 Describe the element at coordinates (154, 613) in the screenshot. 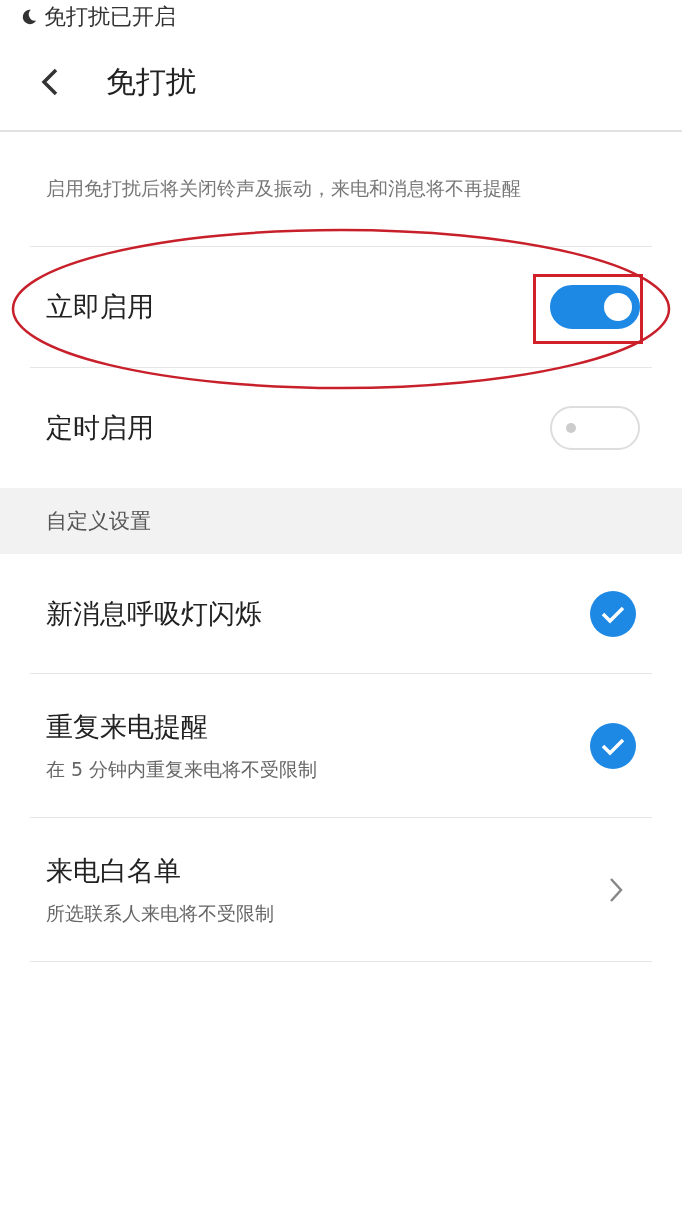

I see `setting-label: 新消息呼吸灯闪烁` at that location.